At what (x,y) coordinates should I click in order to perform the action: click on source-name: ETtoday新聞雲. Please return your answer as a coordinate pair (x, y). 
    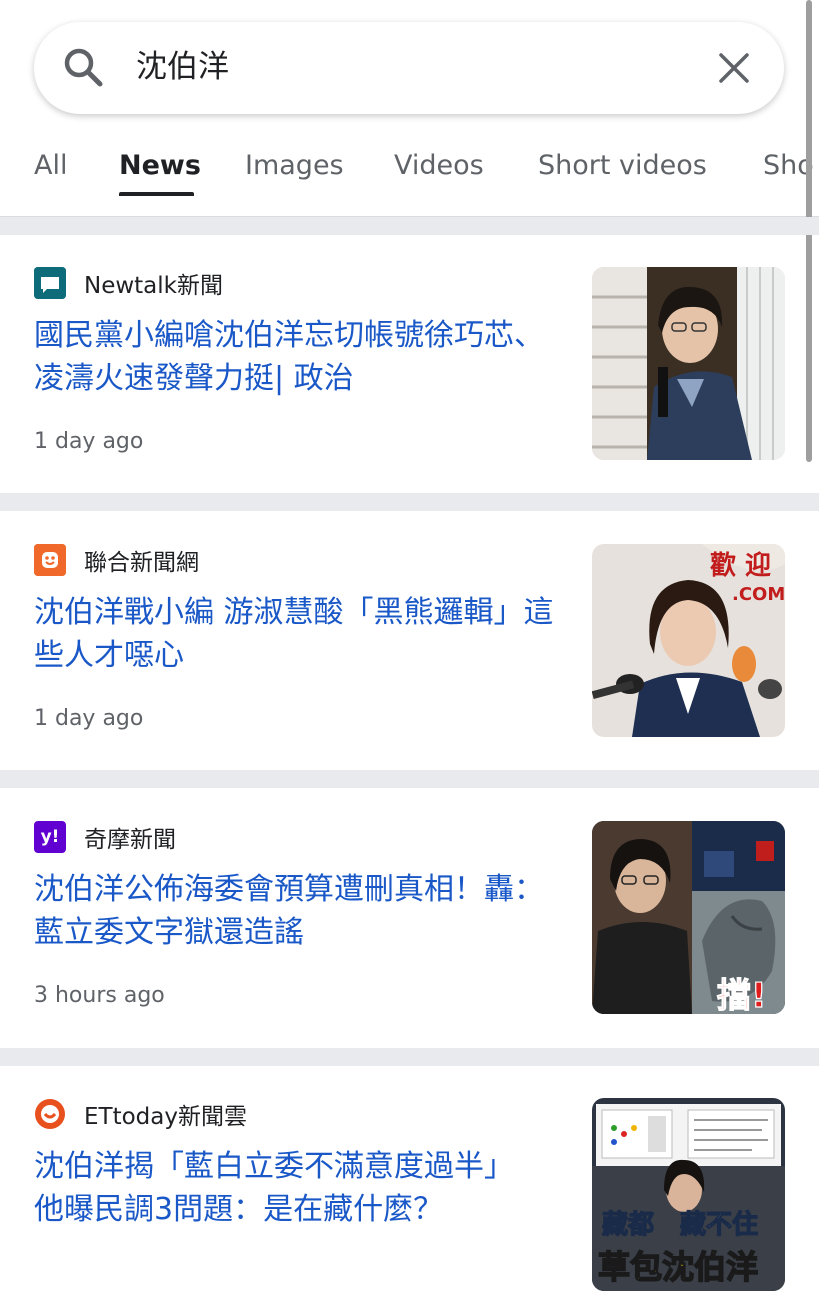
    Looking at the image, I should click on (165, 1117).